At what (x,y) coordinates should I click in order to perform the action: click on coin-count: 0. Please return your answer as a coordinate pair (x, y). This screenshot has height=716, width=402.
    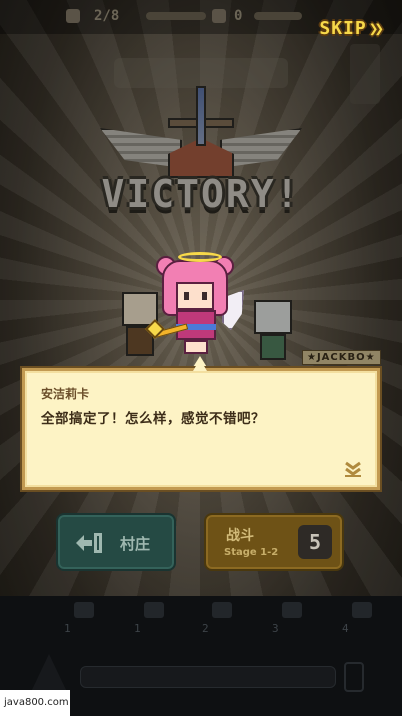
    Looking at the image, I should click on (238, 16).